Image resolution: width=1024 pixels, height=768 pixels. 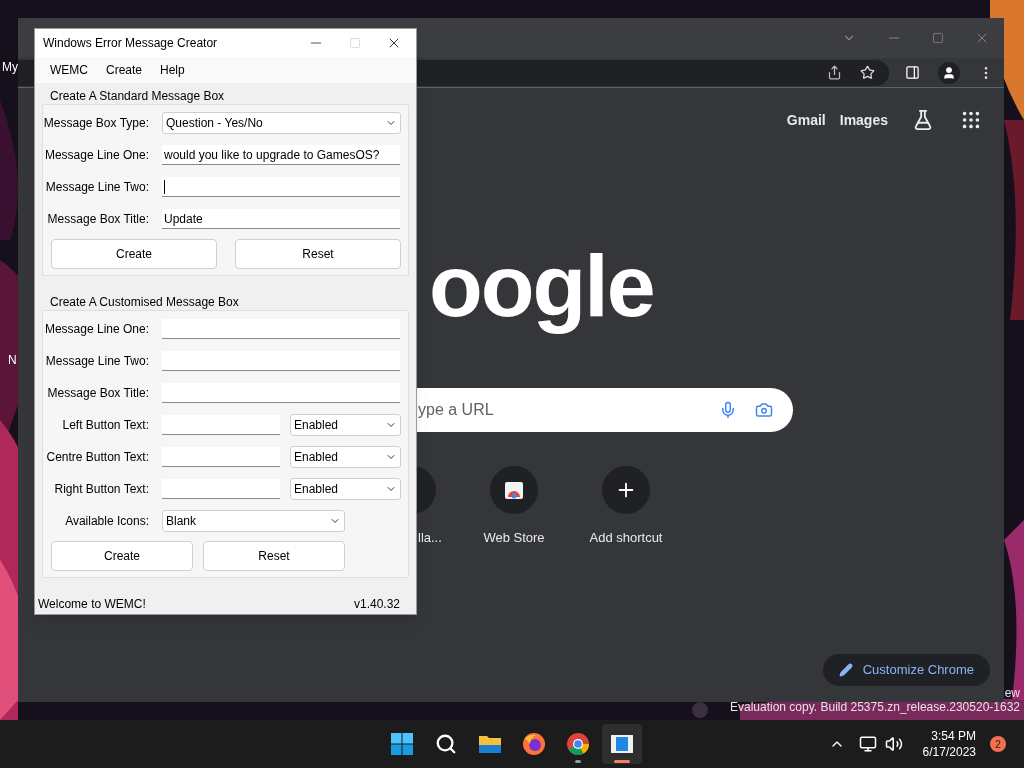 I want to click on text-field: Update, so click(x=281, y=219).